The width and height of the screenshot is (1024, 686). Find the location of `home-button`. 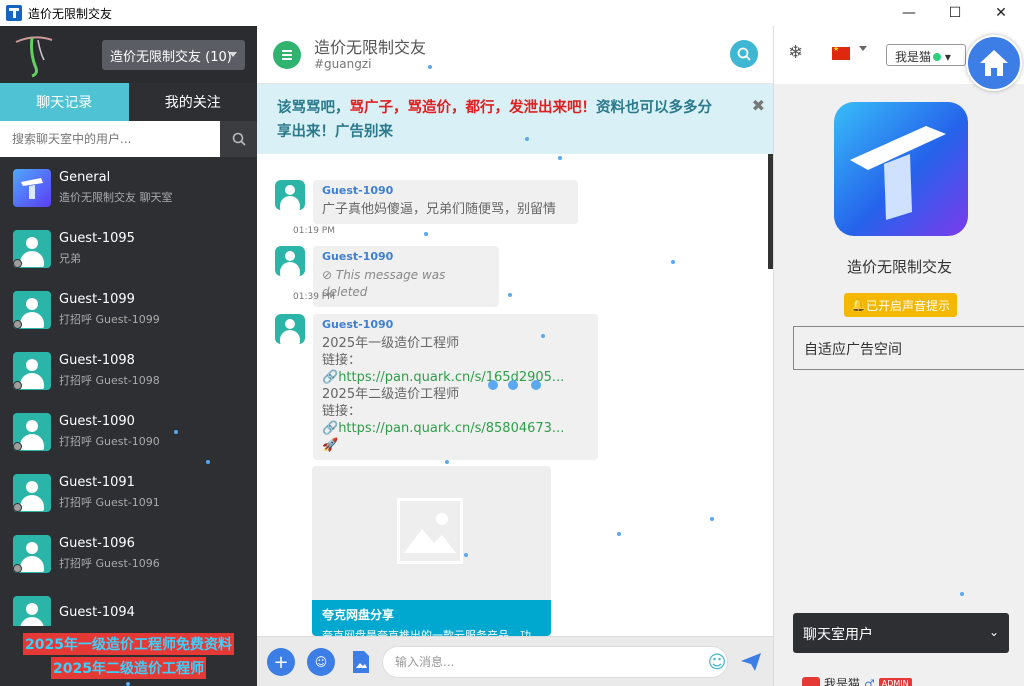

home-button is located at coordinates (994, 63).